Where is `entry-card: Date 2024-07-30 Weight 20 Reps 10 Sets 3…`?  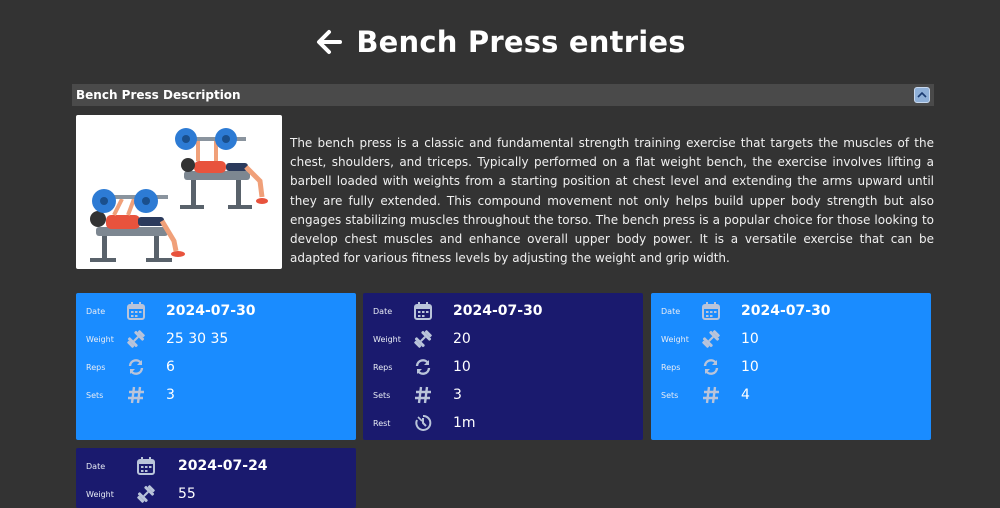 entry-card: Date 2024-07-30 Weight 20 Reps 10 Sets 3… is located at coordinates (503, 366).